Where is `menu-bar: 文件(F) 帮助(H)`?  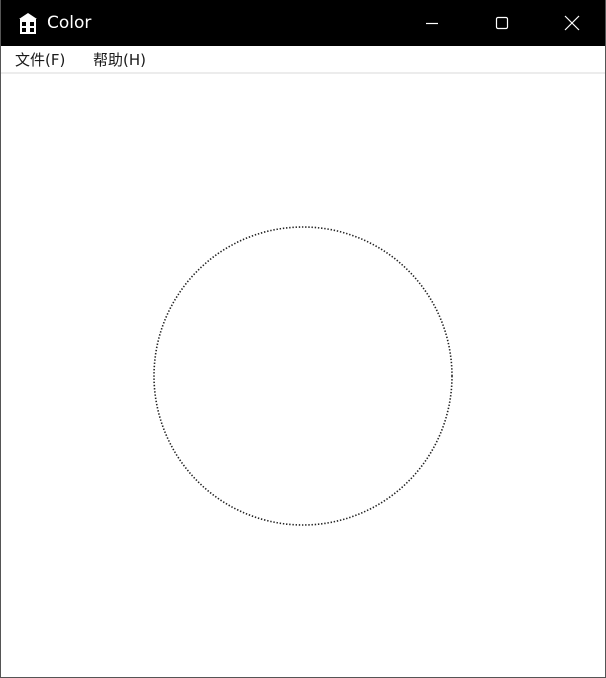 menu-bar: 文件(F) 帮助(H) is located at coordinates (303, 60).